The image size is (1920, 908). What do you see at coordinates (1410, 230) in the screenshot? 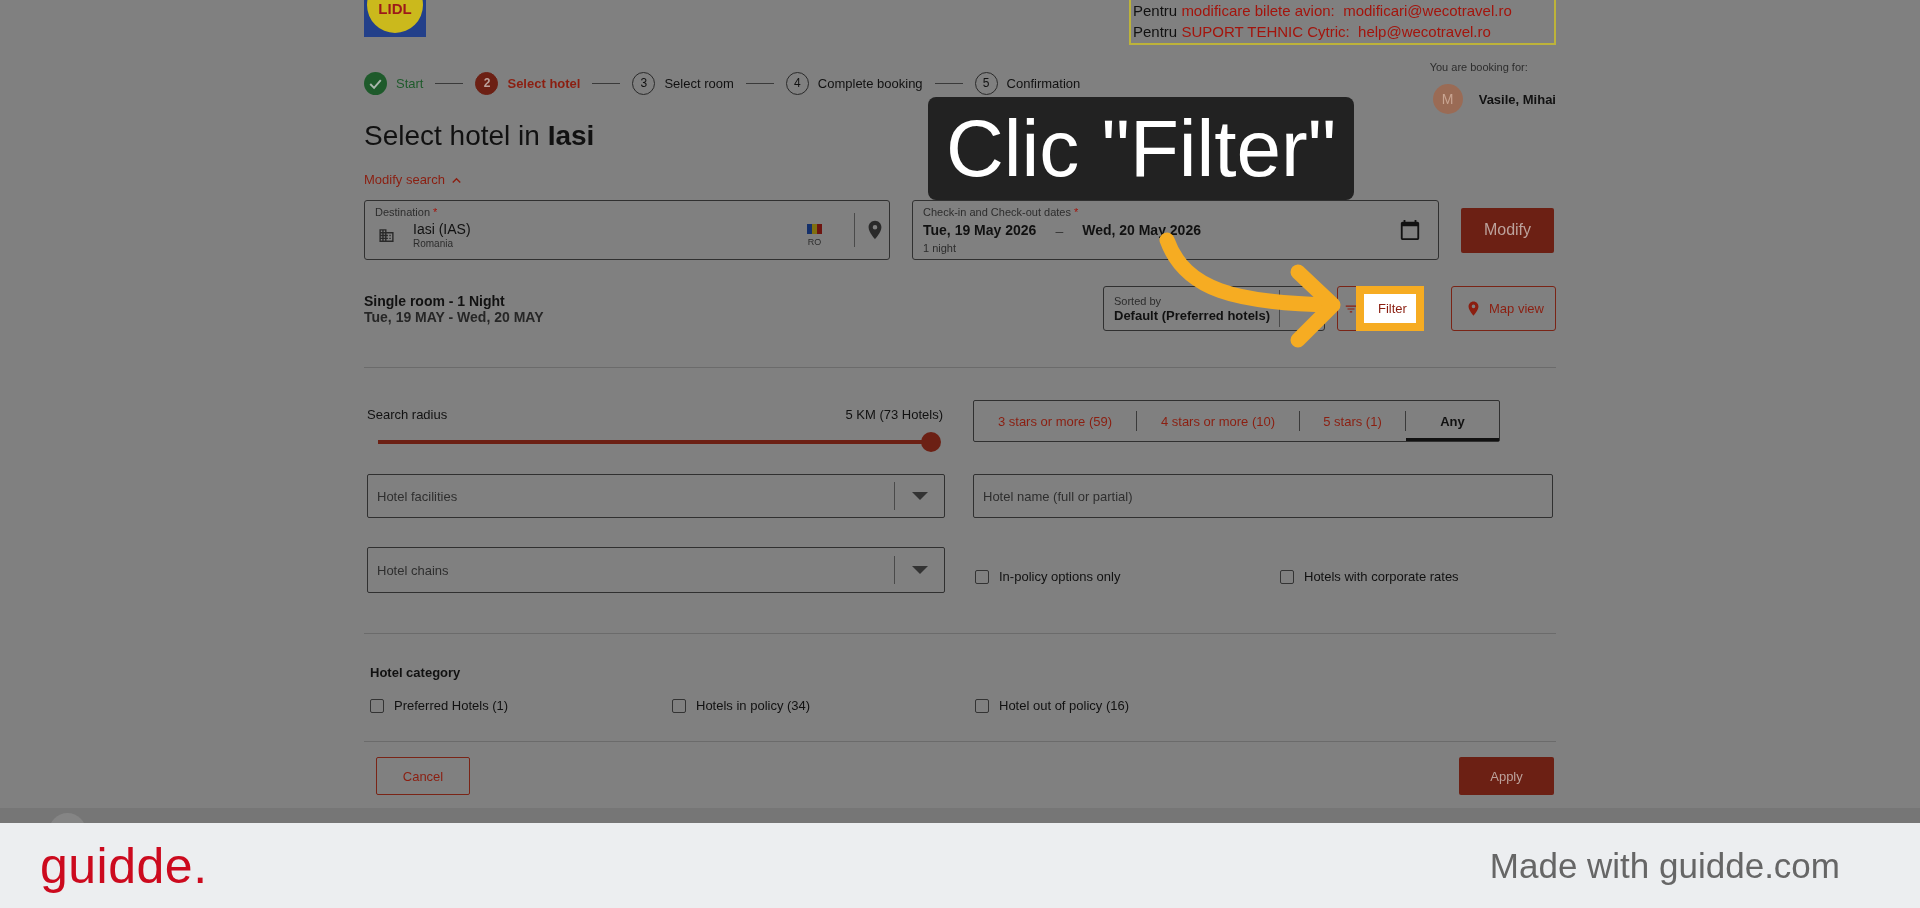
I see `calendar-icon` at bounding box center [1410, 230].